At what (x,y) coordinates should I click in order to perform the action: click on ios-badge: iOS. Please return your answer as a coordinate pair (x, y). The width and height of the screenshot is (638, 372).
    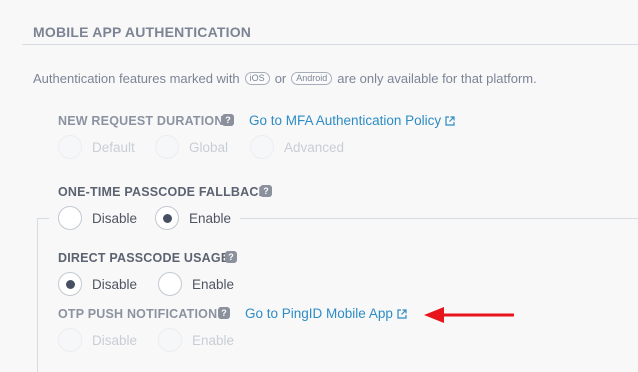
    Looking at the image, I should click on (257, 78).